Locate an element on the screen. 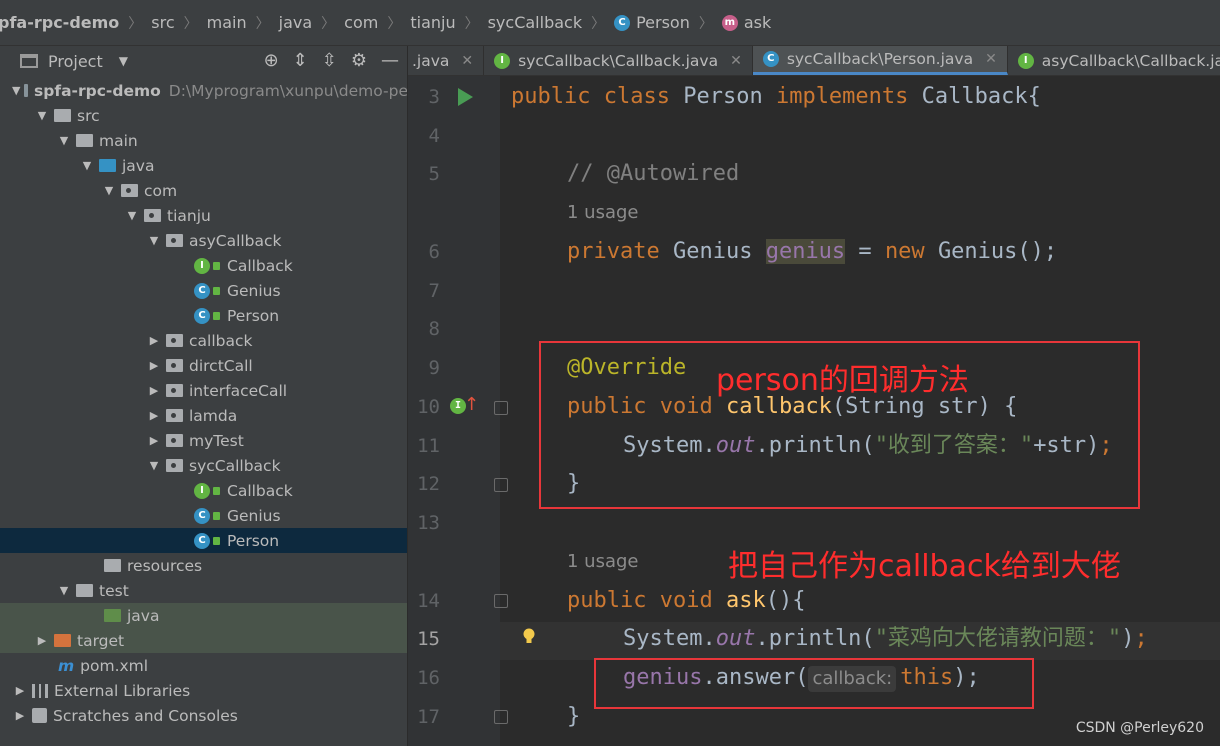  breadcrumb-method: m ask is located at coordinates (746, 22).